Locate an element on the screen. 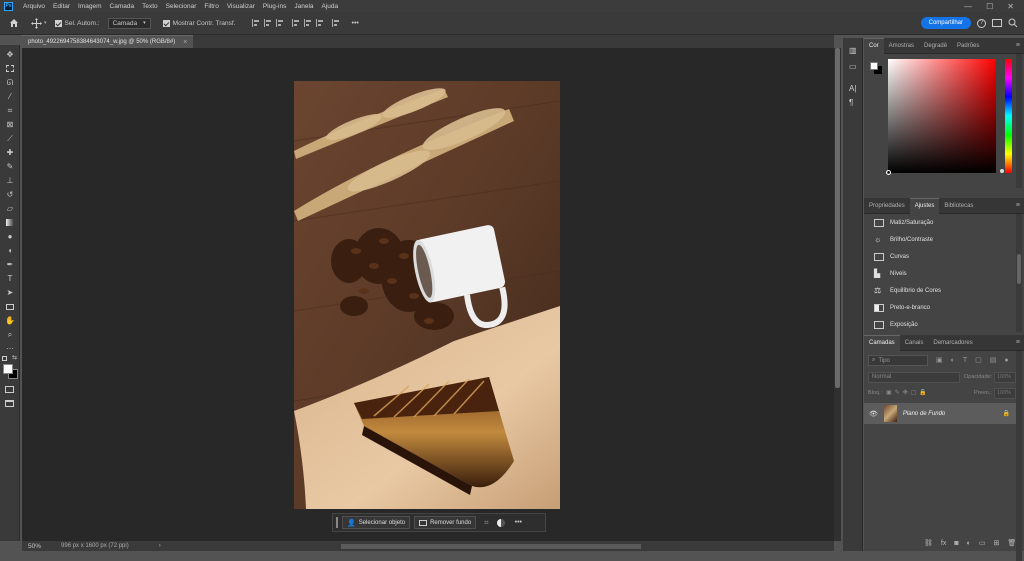 The width and height of the screenshot is (1024, 561). layer-name: Plano de Fundo is located at coordinates (924, 414).